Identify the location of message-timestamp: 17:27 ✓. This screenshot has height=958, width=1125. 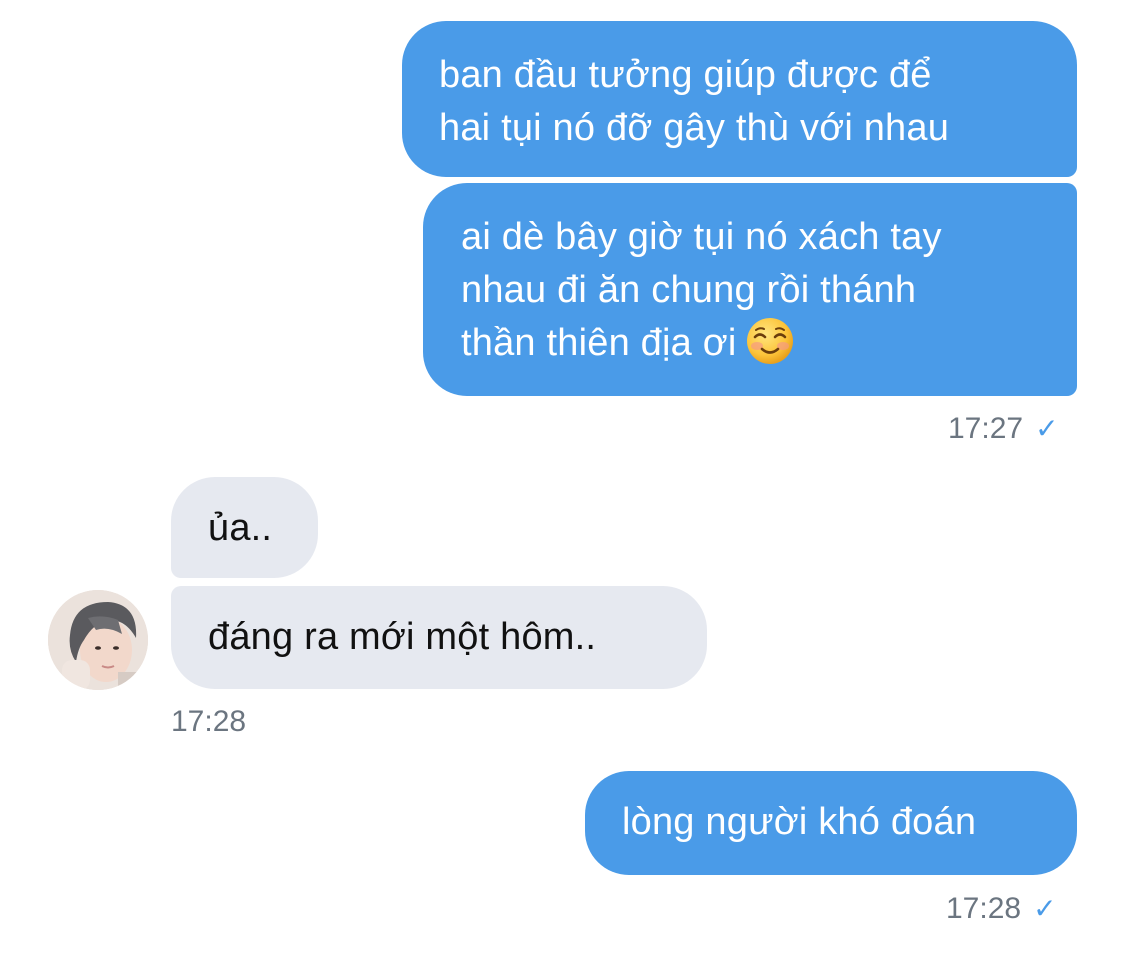
(1003, 429).